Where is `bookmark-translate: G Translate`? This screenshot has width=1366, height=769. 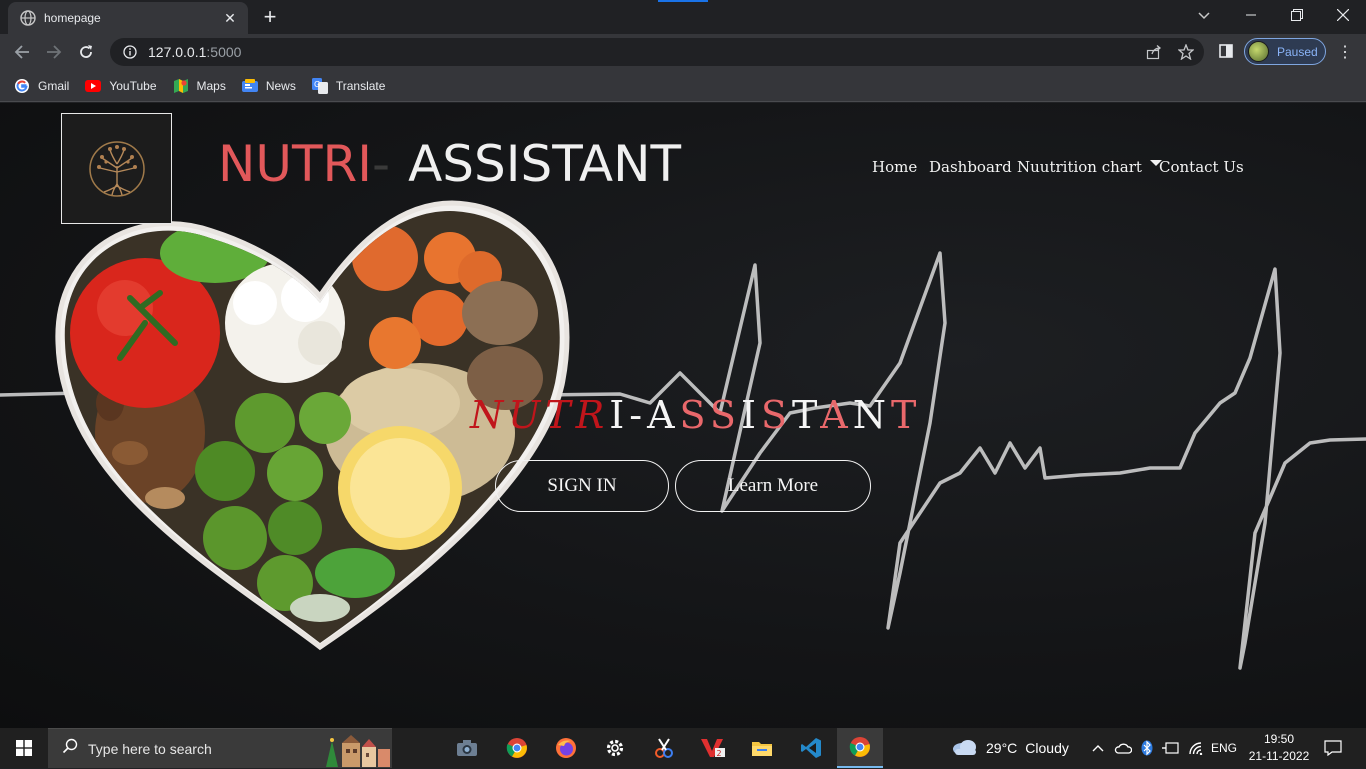 bookmark-translate: G Translate is located at coordinates (348, 85).